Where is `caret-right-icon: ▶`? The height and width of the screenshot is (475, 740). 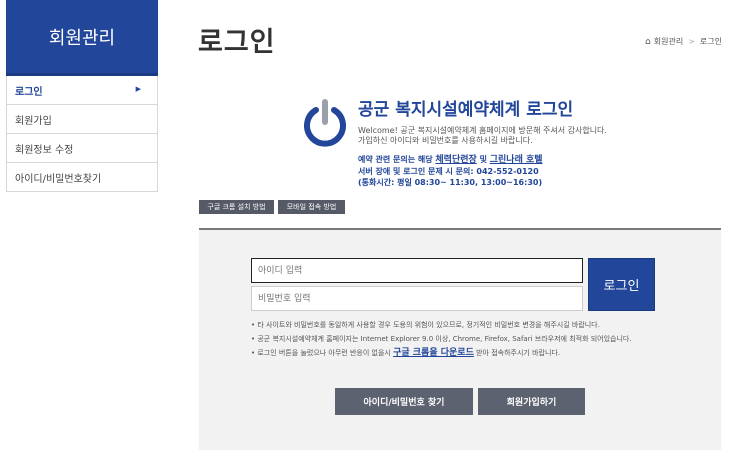 caret-right-icon: ▶ is located at coordinates (138, 89).